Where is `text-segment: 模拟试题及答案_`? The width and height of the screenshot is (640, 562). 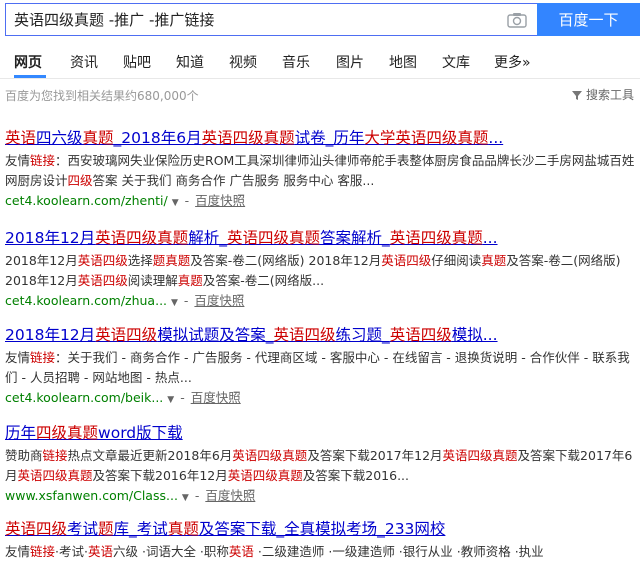 text-segment: 模拟试题及答案_ is located at coordinates (215, 335).